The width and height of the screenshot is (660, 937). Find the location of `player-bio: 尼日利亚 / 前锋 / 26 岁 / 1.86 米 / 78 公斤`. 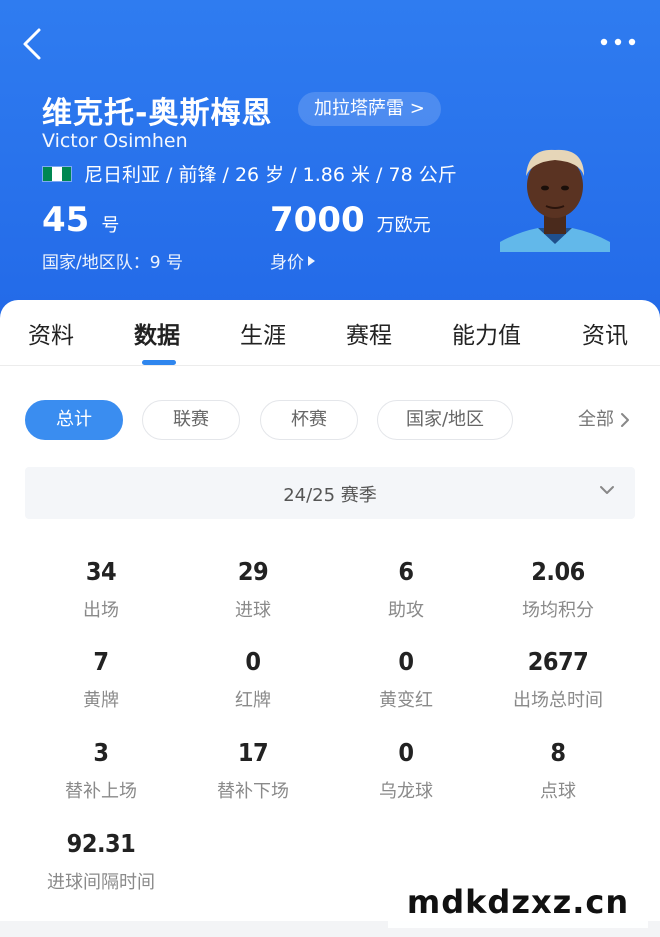

player-bio: 尼日利亚 / 前锋 / 26 岁 / 1.86 米 / 78 公斤 is located at coordinates (270, 175).